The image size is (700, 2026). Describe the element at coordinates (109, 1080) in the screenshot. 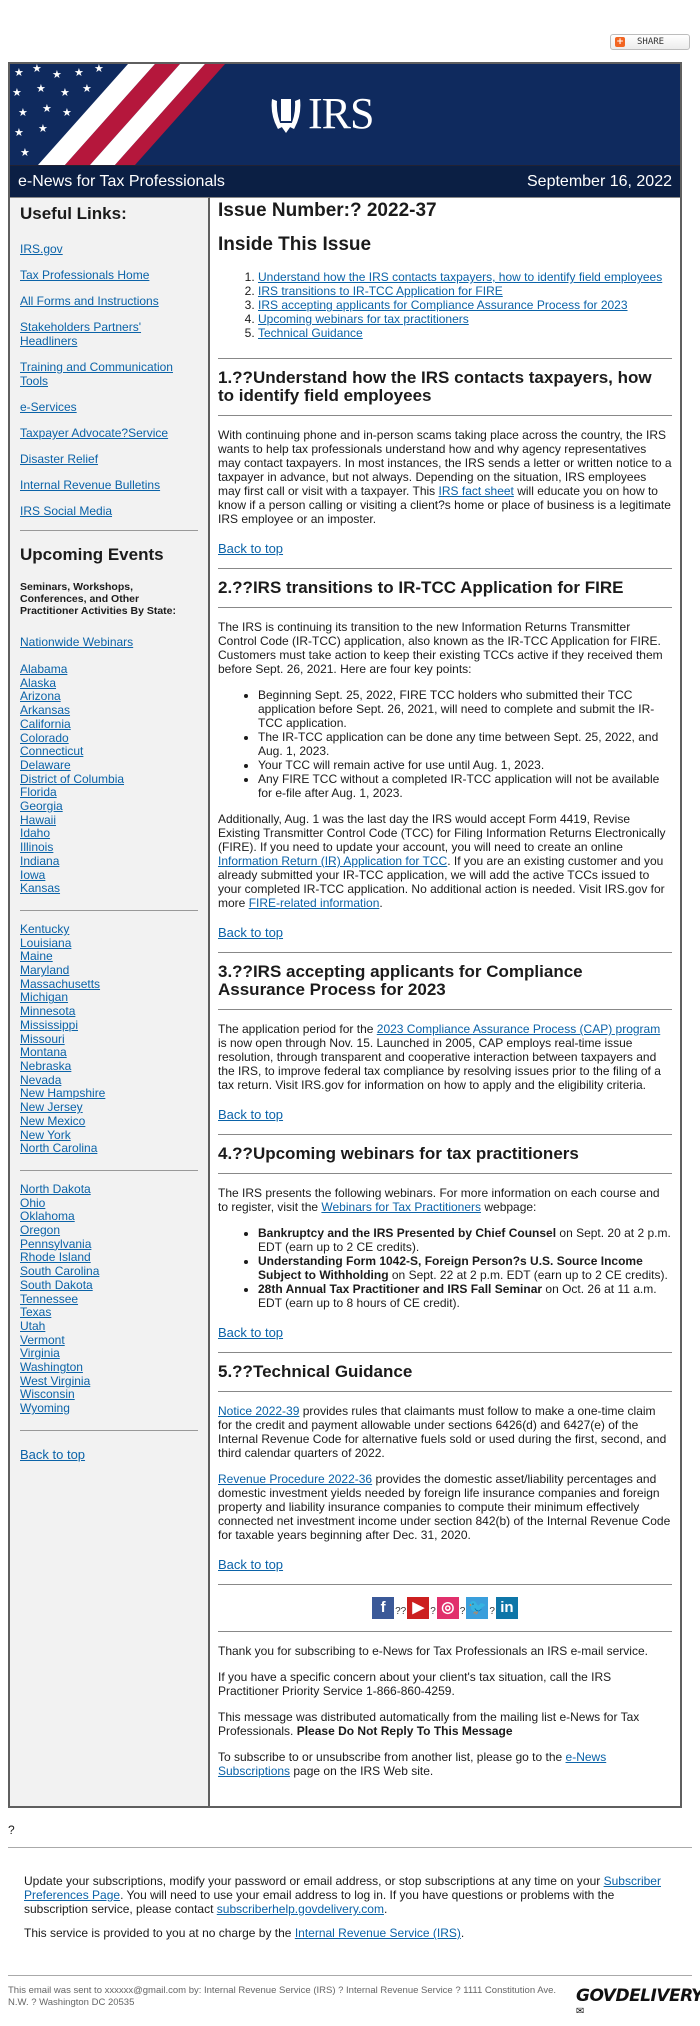

I see `state-link: Nevada` at that location.